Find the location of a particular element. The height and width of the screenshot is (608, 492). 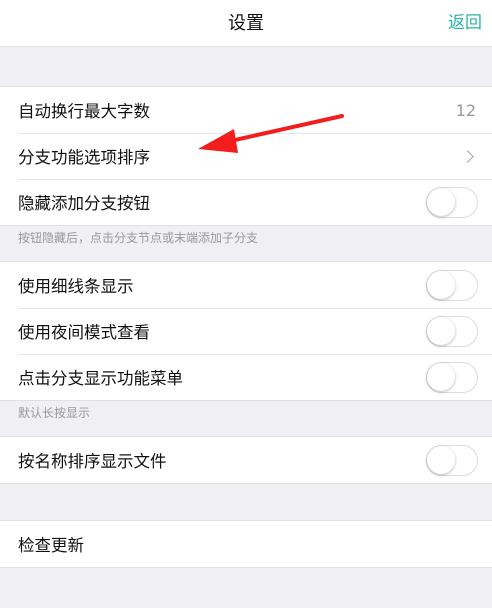

row-label: 使用细线条显示 is located at coordinates (76, 286).